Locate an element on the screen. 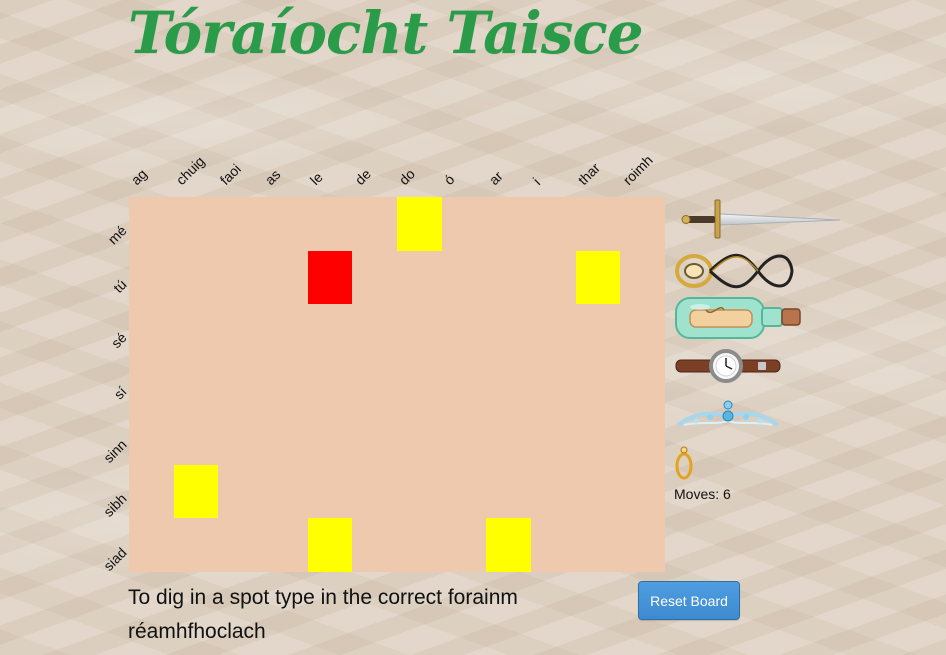  column-label: chuig is located at coordinates (190, 170).